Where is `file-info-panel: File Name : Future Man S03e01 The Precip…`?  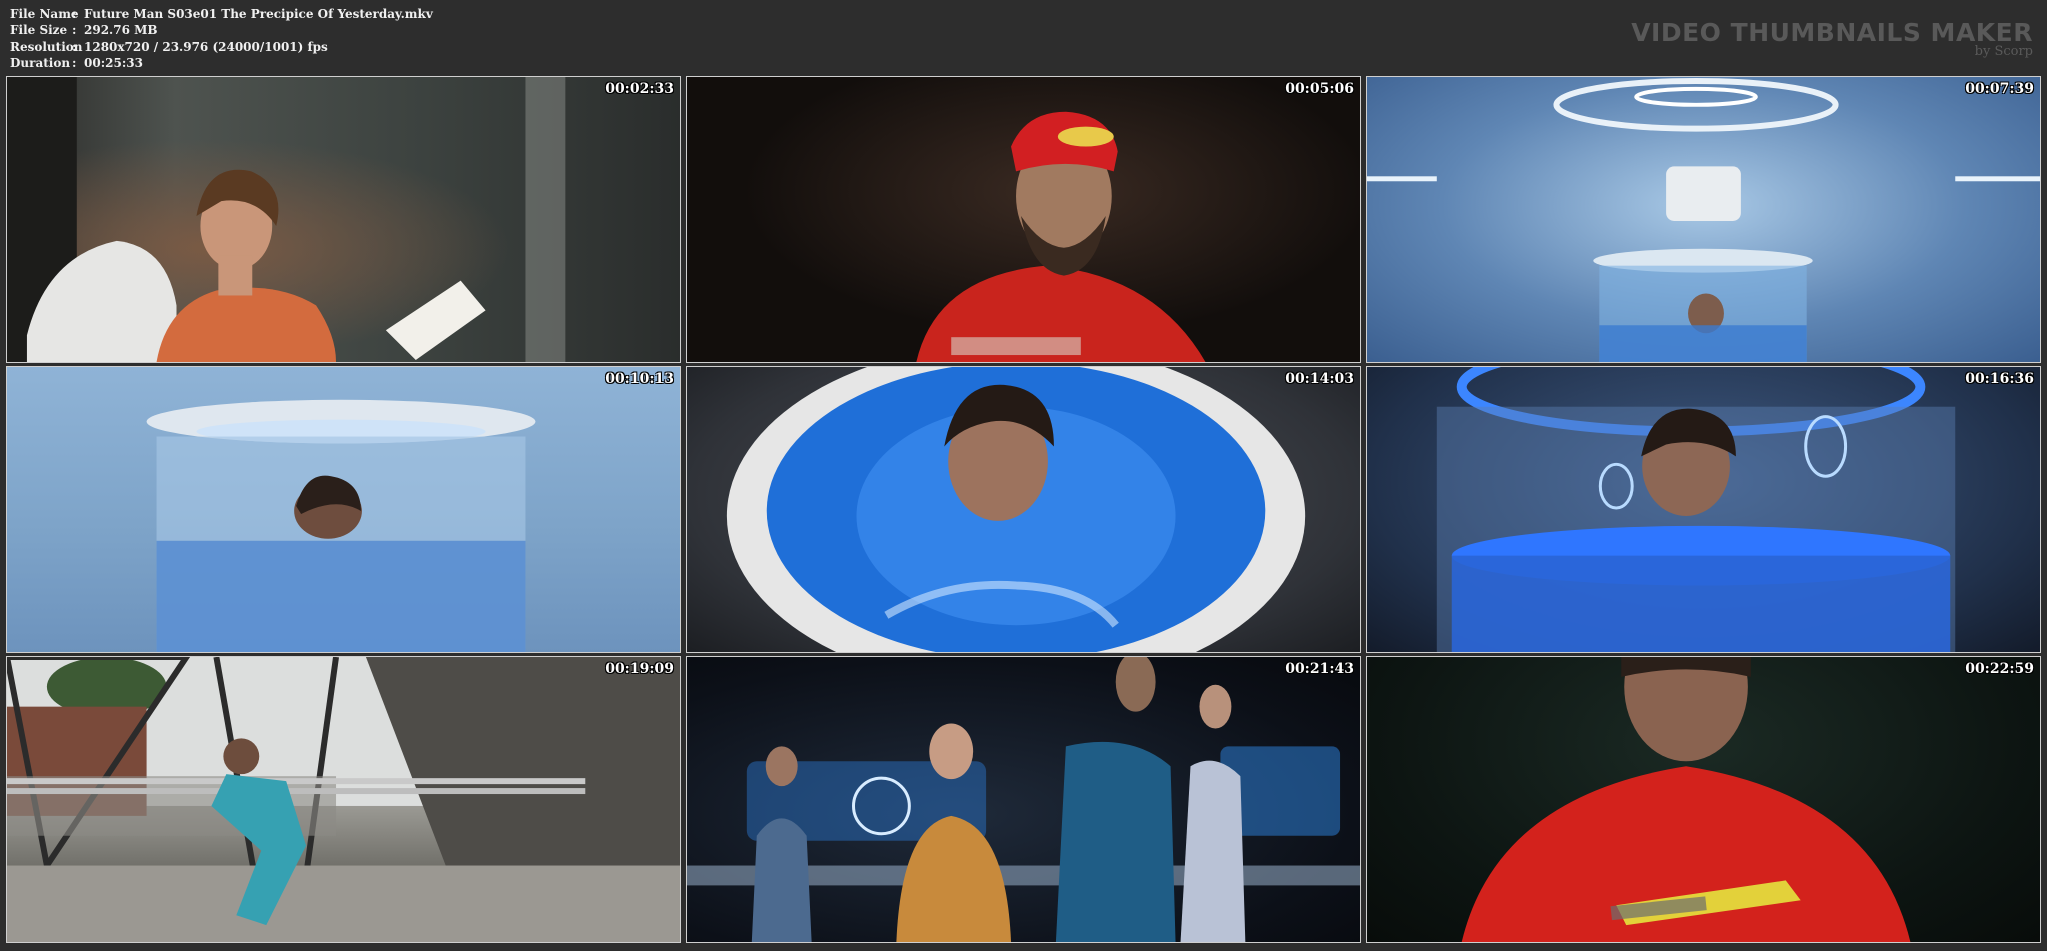
file-info-panel: File Name : Future Man S03e01 The Precip… is located at coordinates (221, 38).